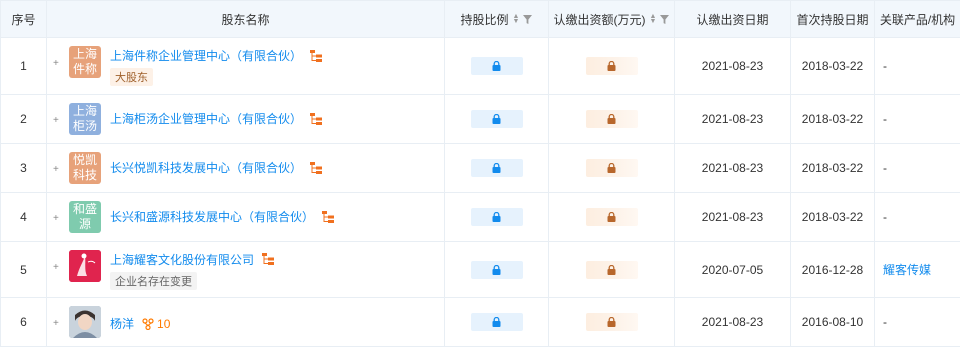  I want to click on row-index: 2, so click(23, 119).